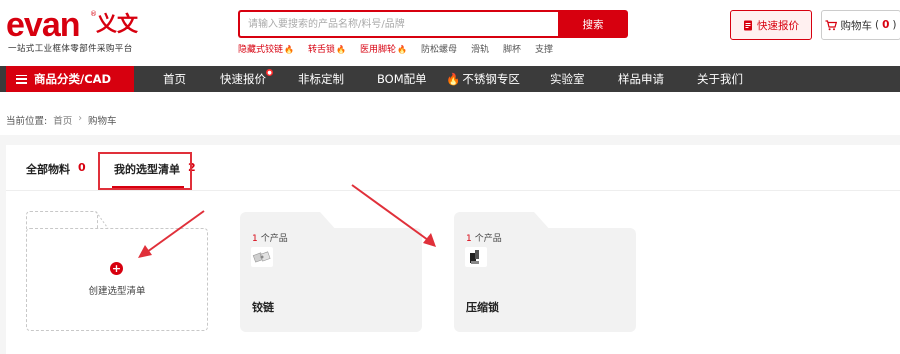 This screenshot has height=354, width=900. What do you see at coordinates (21, 79) in the screenshot?
I see `menu-icon` at bounding box center [21, 79].